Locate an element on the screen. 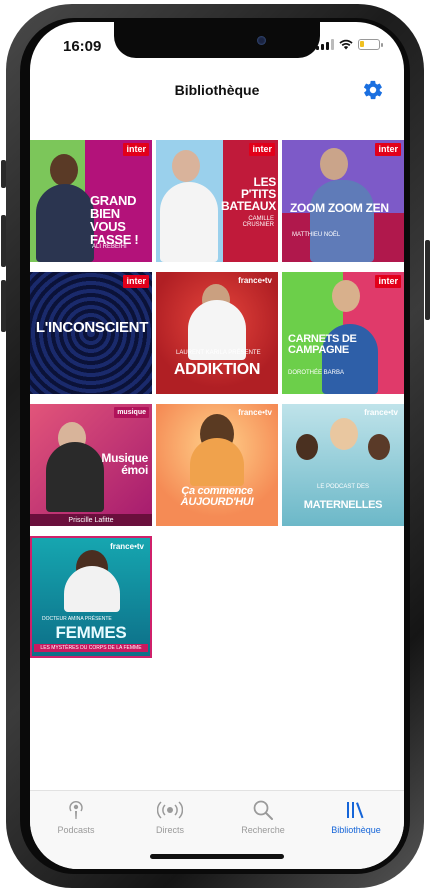 The height and width of the screenshot is (893, 431). podcast-title: ZOOM ZOOM ZEN is located at coordinates (339, 208).